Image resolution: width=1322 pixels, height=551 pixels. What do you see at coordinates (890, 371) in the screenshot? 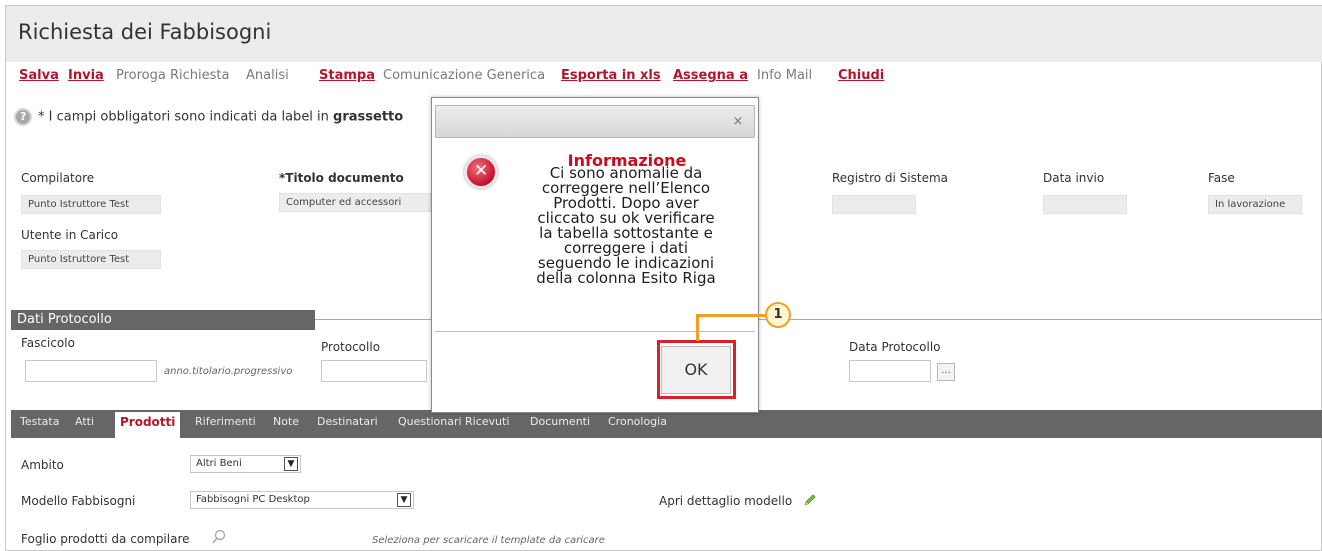
I see `data-protocollo-input` at bounding box center [890, 371].